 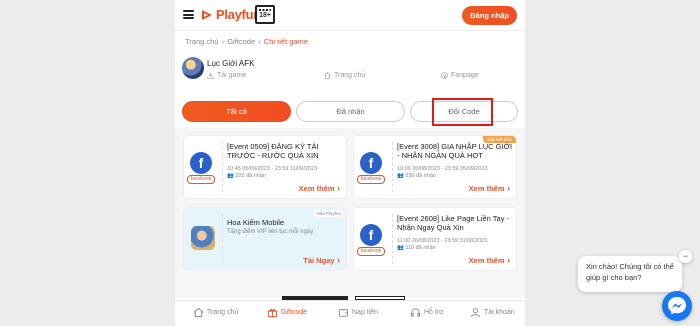 I want to click on game-avatar, so click(x=193, y=68).